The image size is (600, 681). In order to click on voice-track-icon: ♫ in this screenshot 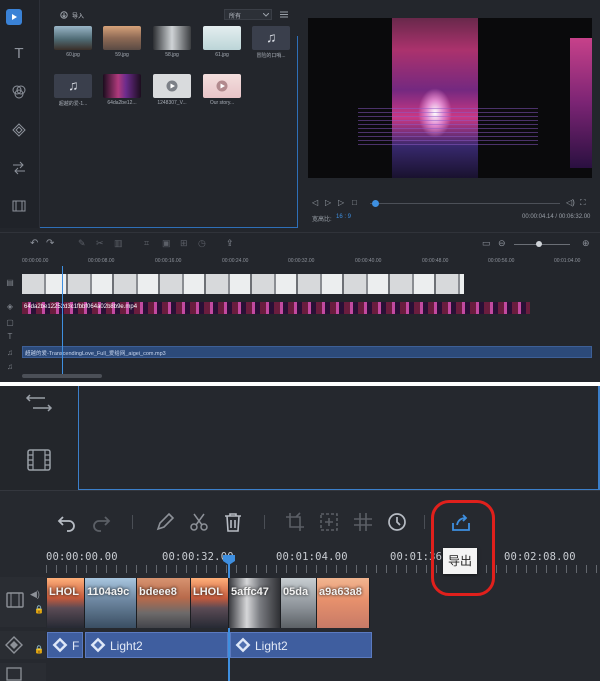, I will do `click(10, 366)`.